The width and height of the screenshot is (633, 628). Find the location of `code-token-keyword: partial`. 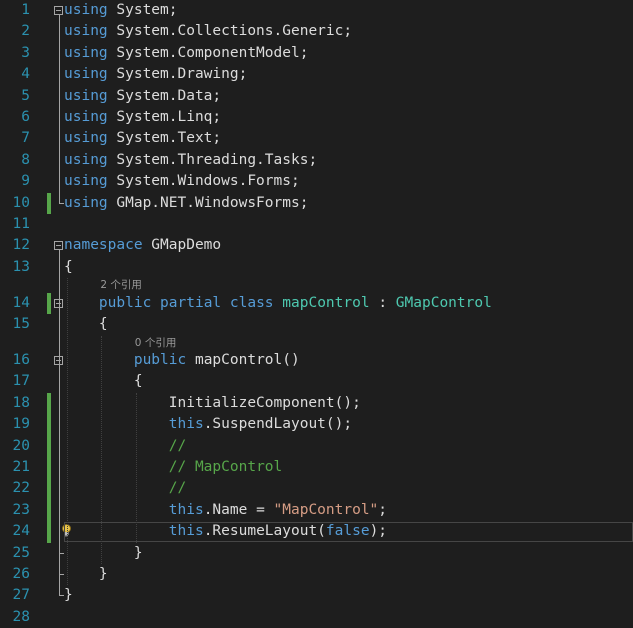

code-token-keyword: partial is located at coordinates (191, 302).